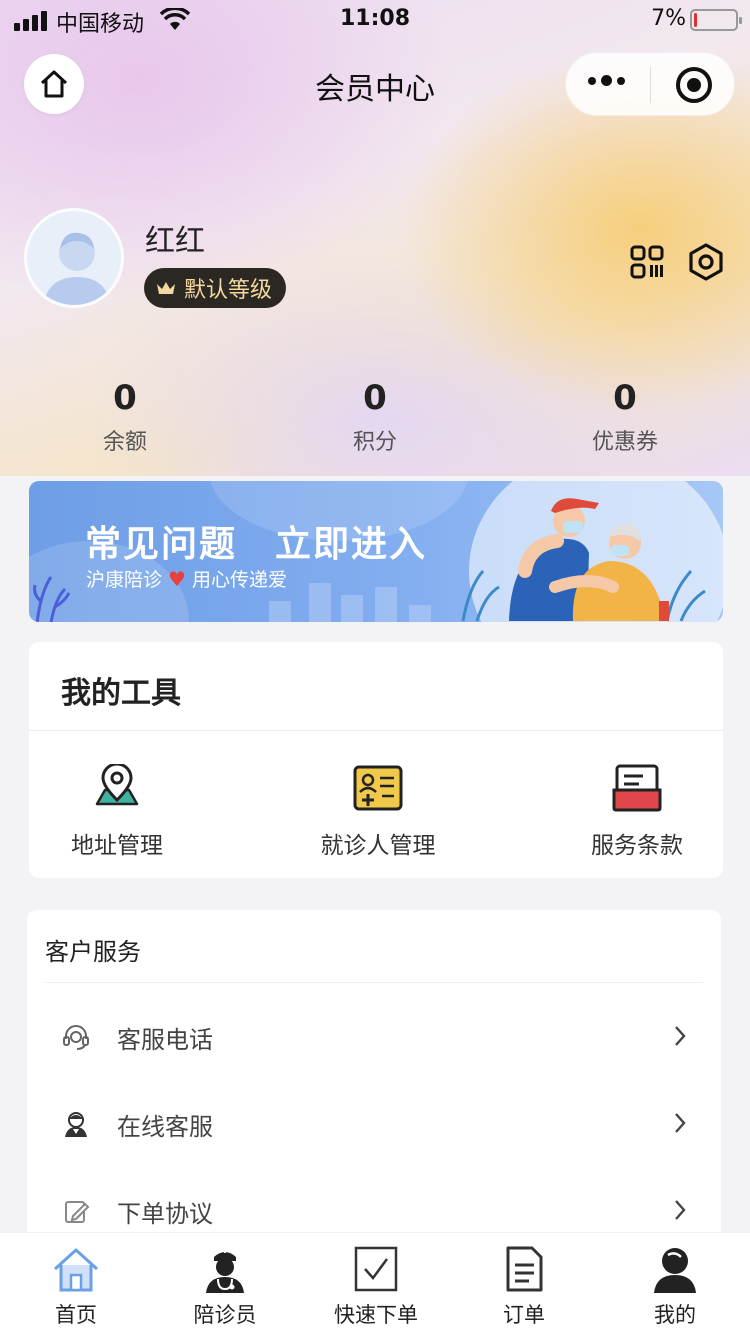 The image size is (750, 1334). What do you see at coordinates (165, 1040) in the screenshot?
I see `service-label: 客服电话` at bounding box center [165, 1040].